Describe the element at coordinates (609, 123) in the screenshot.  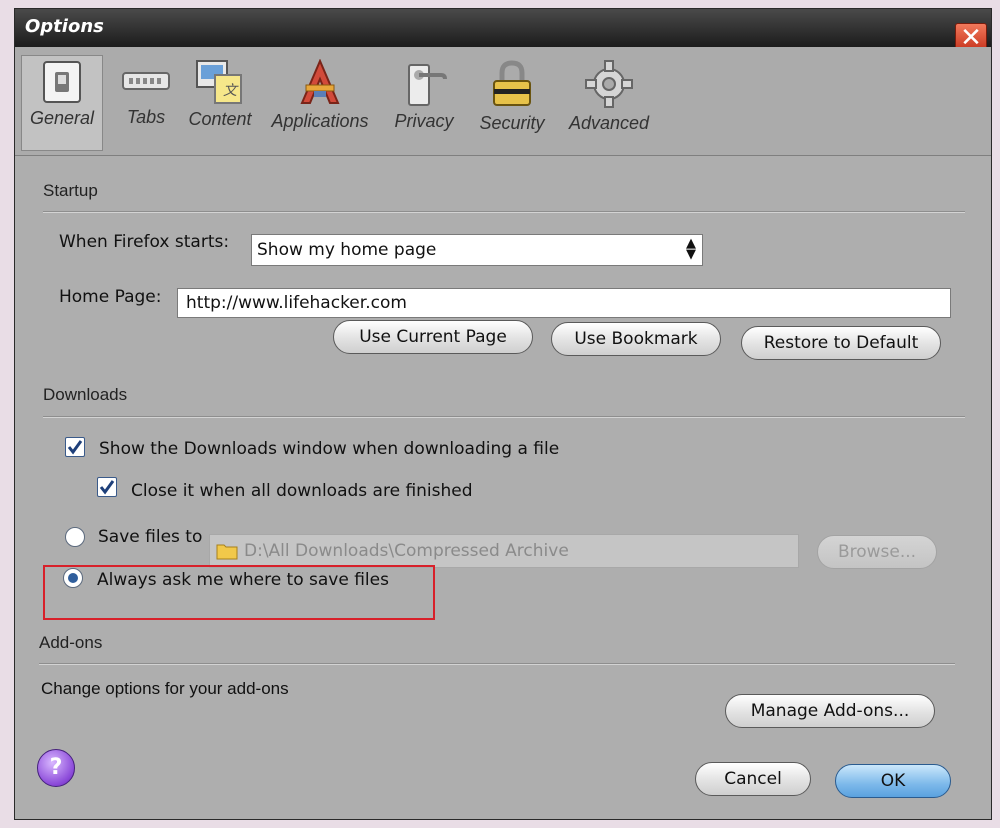
I see `tab-advanced-label: Advanced` at that location.